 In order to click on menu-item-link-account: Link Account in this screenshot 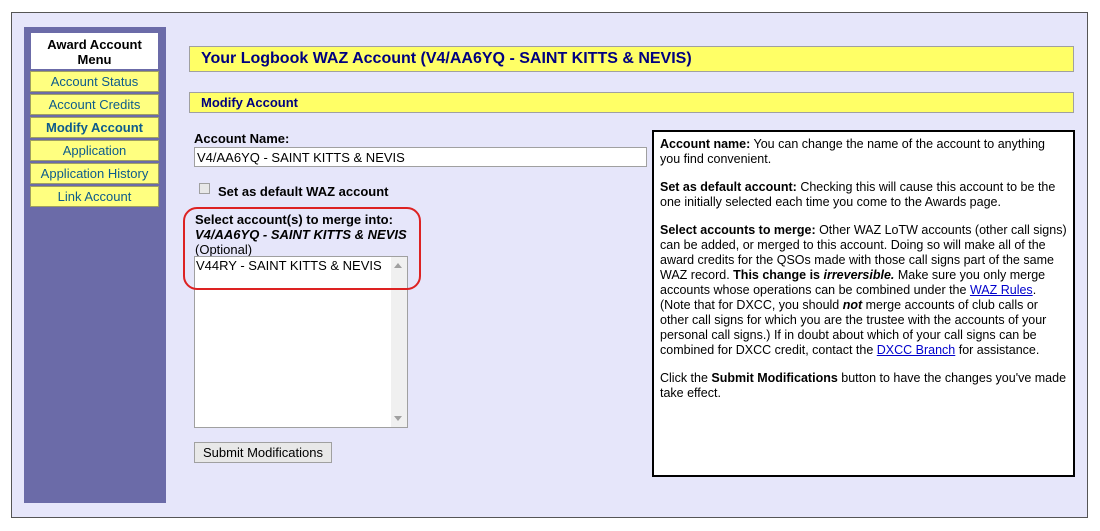, I will do `click(94, 196)`.